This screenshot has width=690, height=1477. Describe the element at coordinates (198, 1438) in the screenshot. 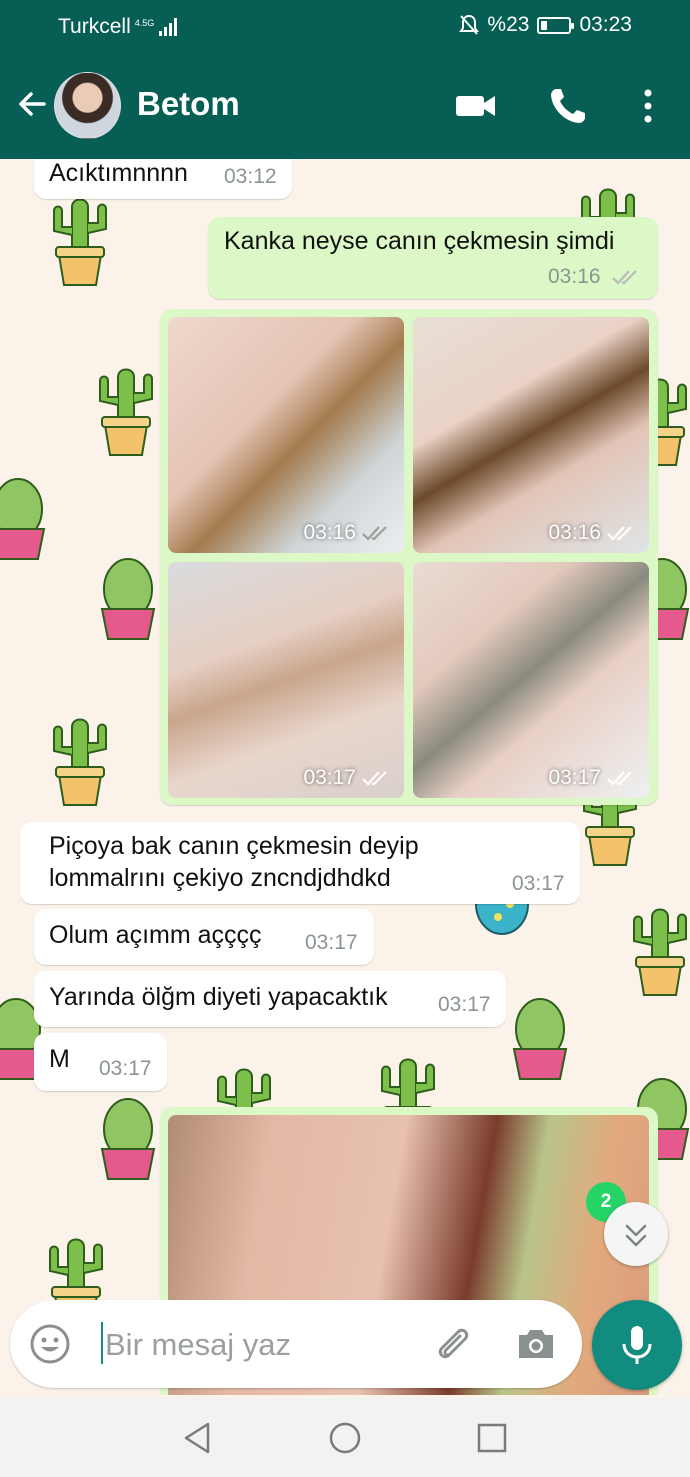

I see `nav-back-icon` at that location.